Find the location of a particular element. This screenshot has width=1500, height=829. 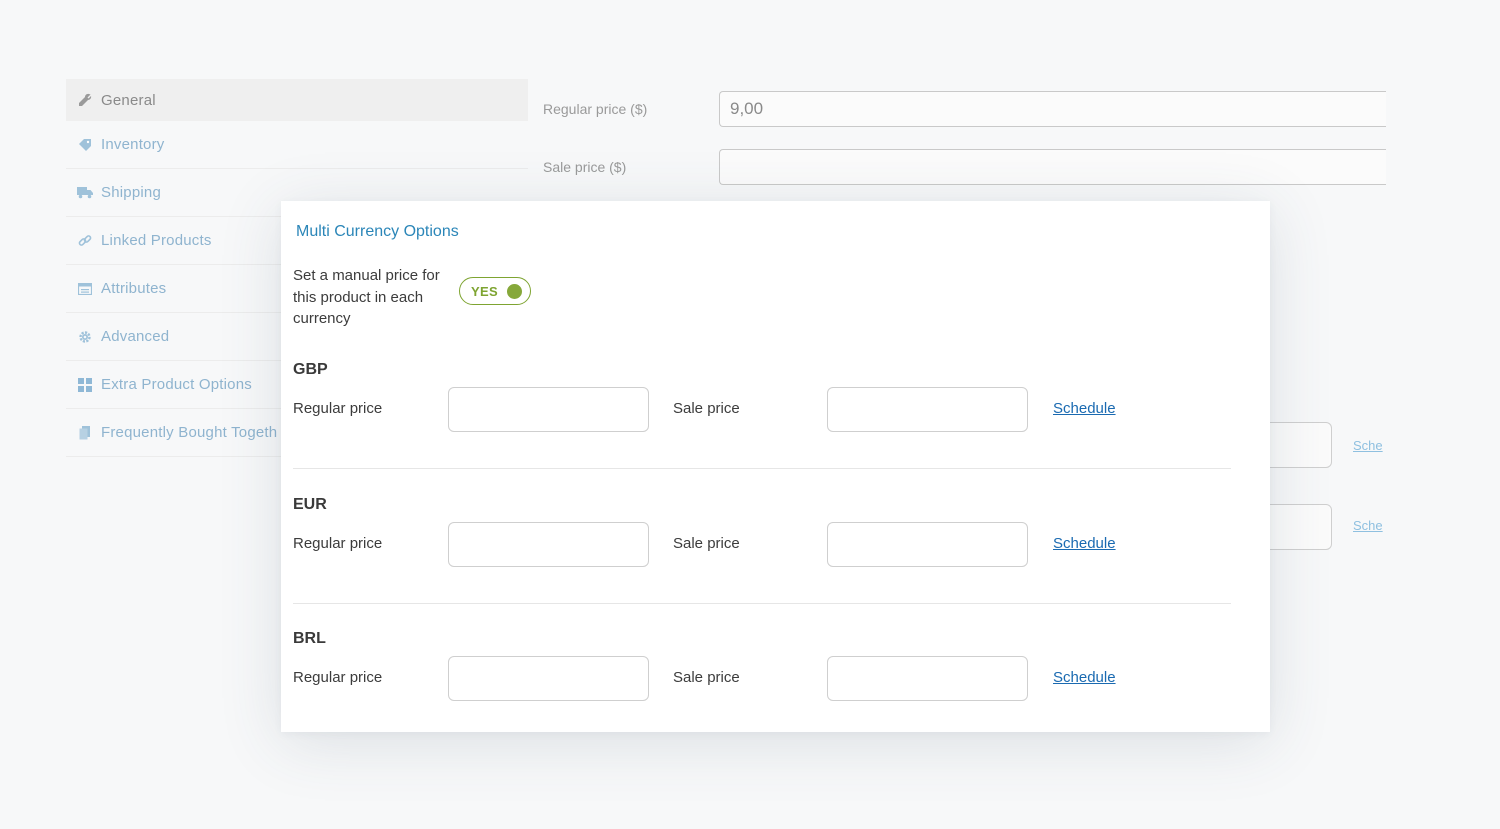

brl-schedule-link: Schedule is located at coordinates (1084, 677).